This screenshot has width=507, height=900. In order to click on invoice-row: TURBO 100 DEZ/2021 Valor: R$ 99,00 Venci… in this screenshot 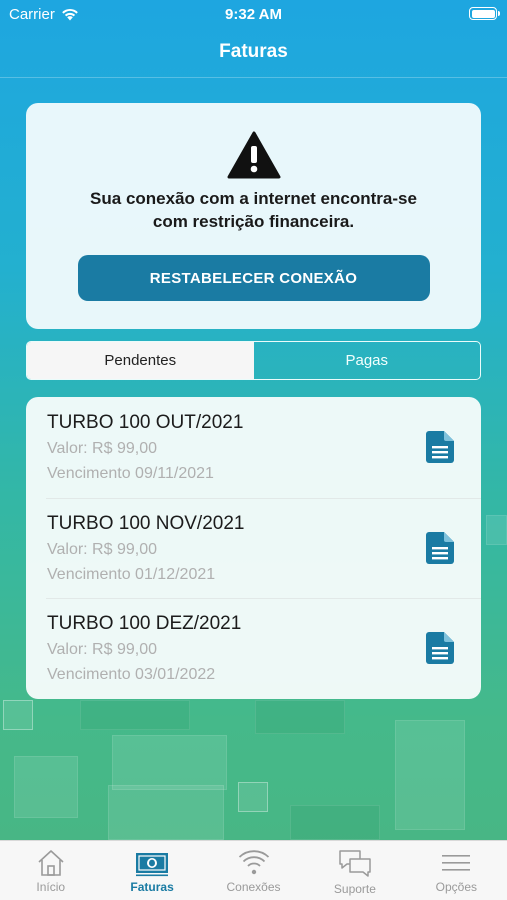, I will do `click(253, 648)`.